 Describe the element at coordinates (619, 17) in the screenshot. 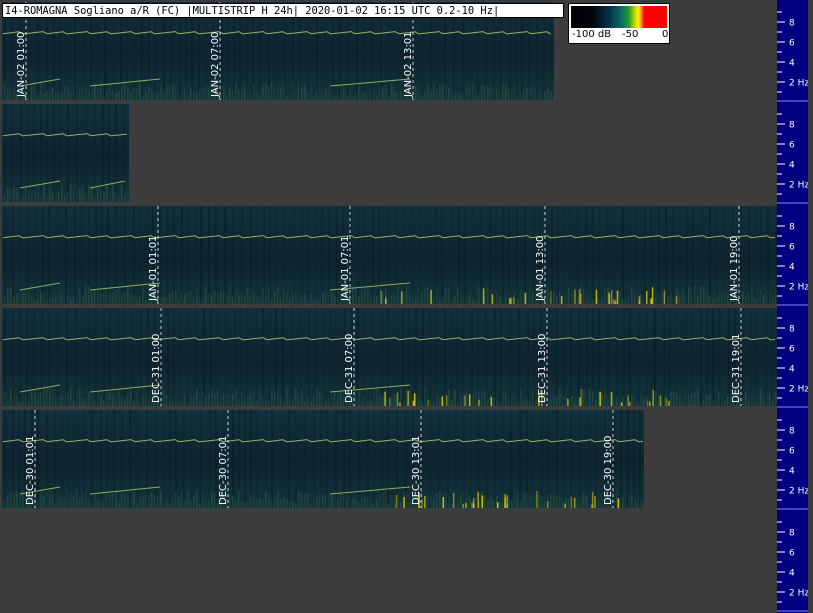

I see `colorbar-gradient` at that location.